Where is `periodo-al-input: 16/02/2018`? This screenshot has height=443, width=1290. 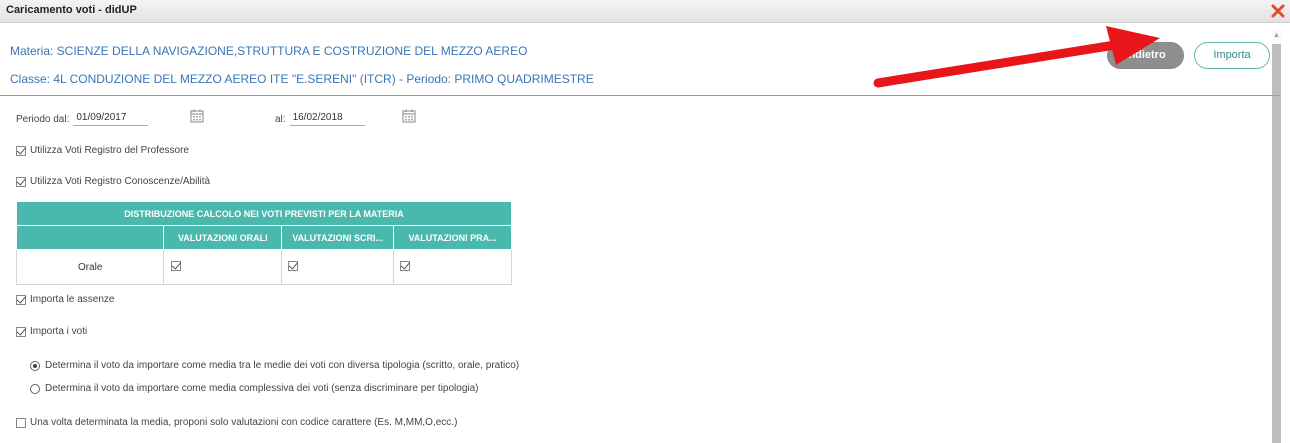 periodo-al-input: 16/02/2018 is located at coordinates (327, 119).